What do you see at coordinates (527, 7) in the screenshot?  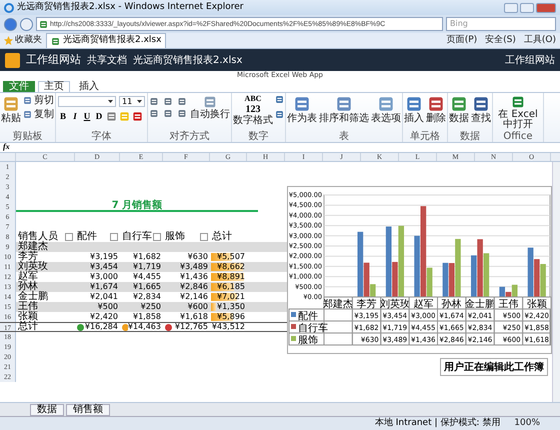 I see `maximize-button` at bounding box center [527, 7].